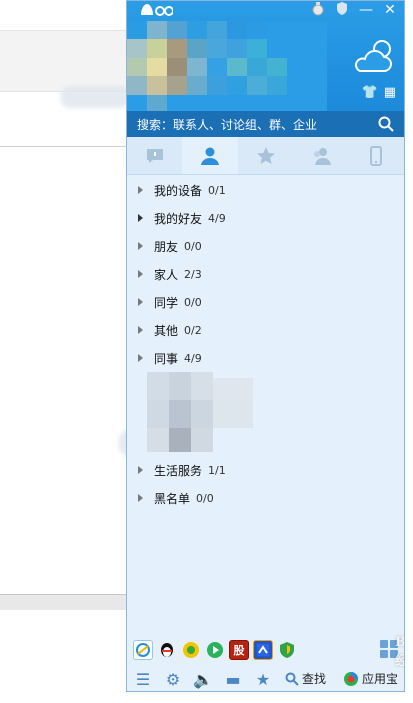  I want to click on main-tabs, so click(265, 156).